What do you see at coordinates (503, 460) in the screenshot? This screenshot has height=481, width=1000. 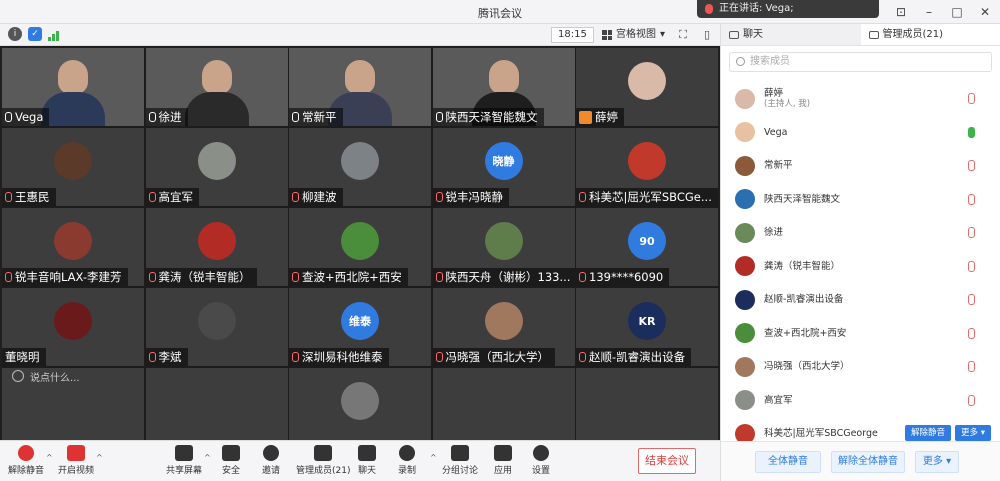 I see `apps-button: 应用` at bounding box center [503, 460].